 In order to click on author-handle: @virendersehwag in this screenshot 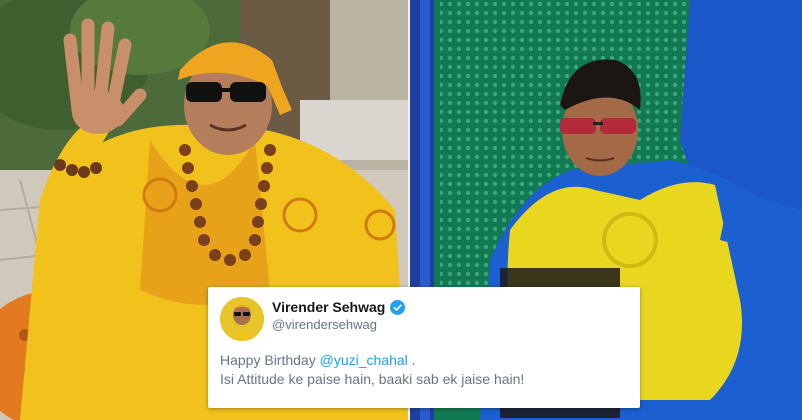, I will do `click(324, 324)`.